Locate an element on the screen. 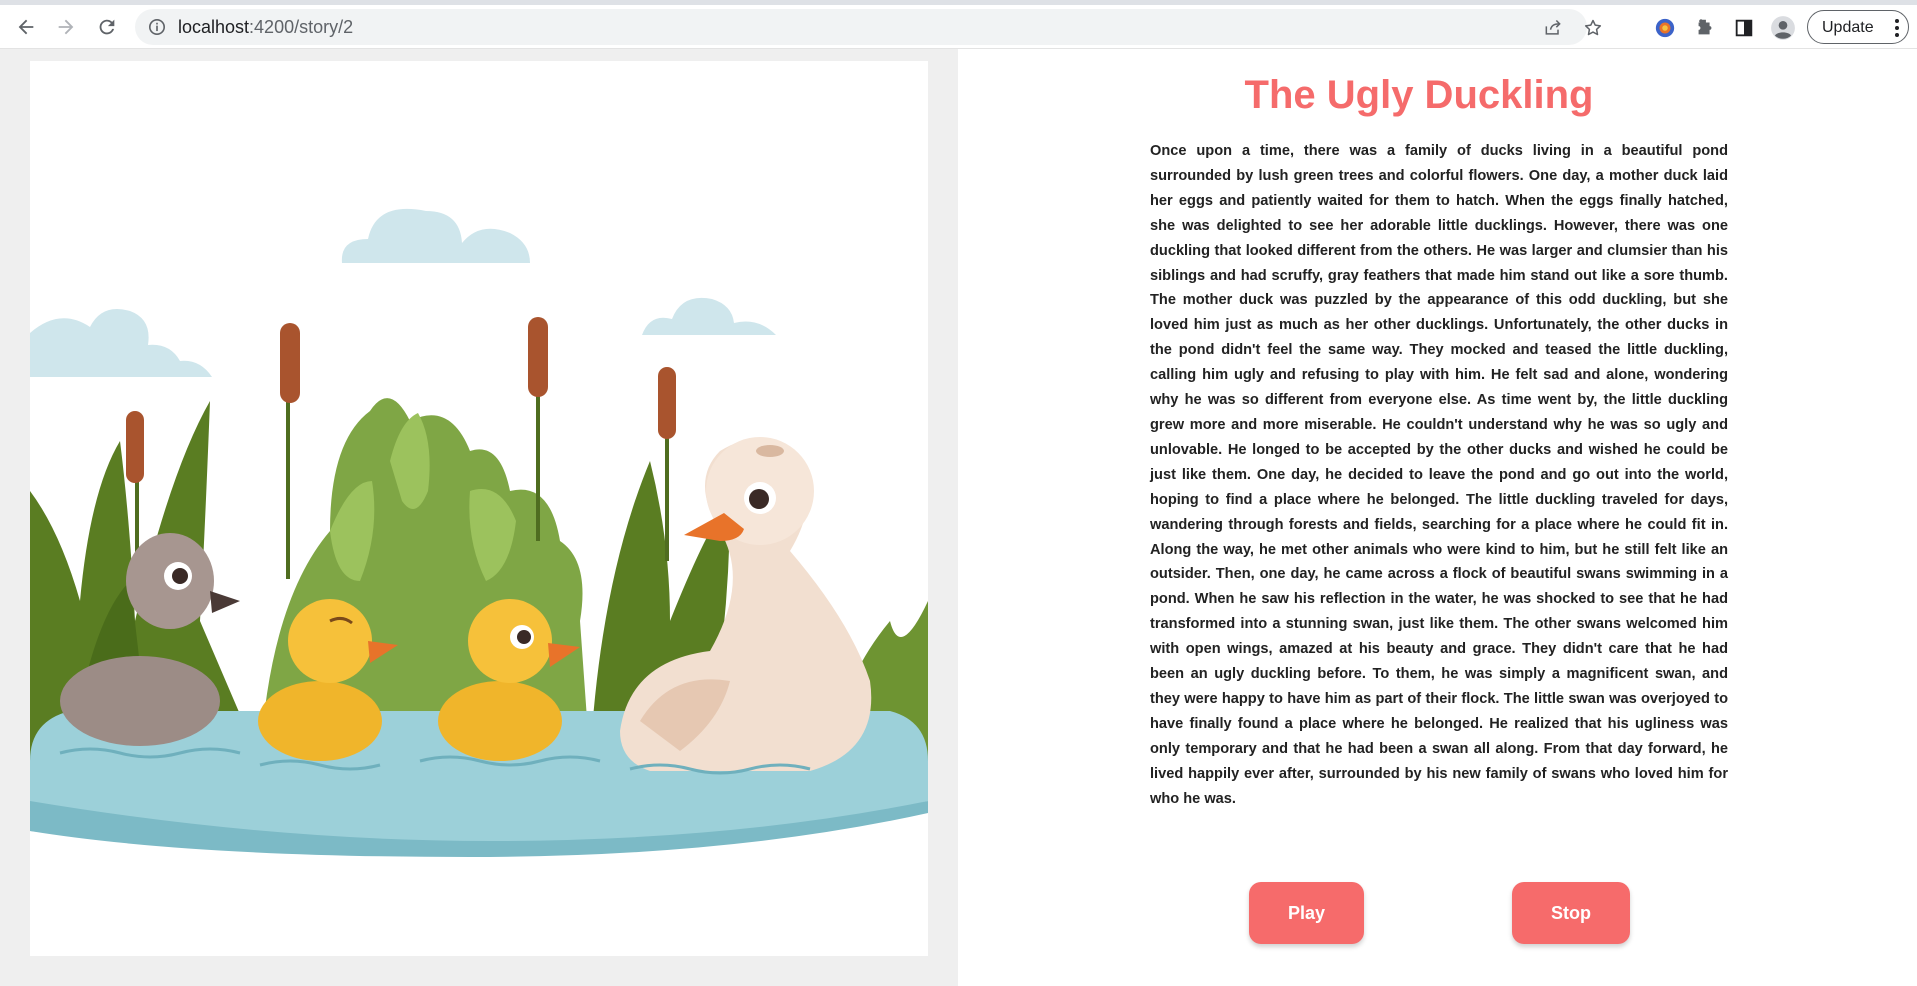 The width and height of the screenshot is (1917, 986). play-button: Play is located at coordinates (1306, 913).